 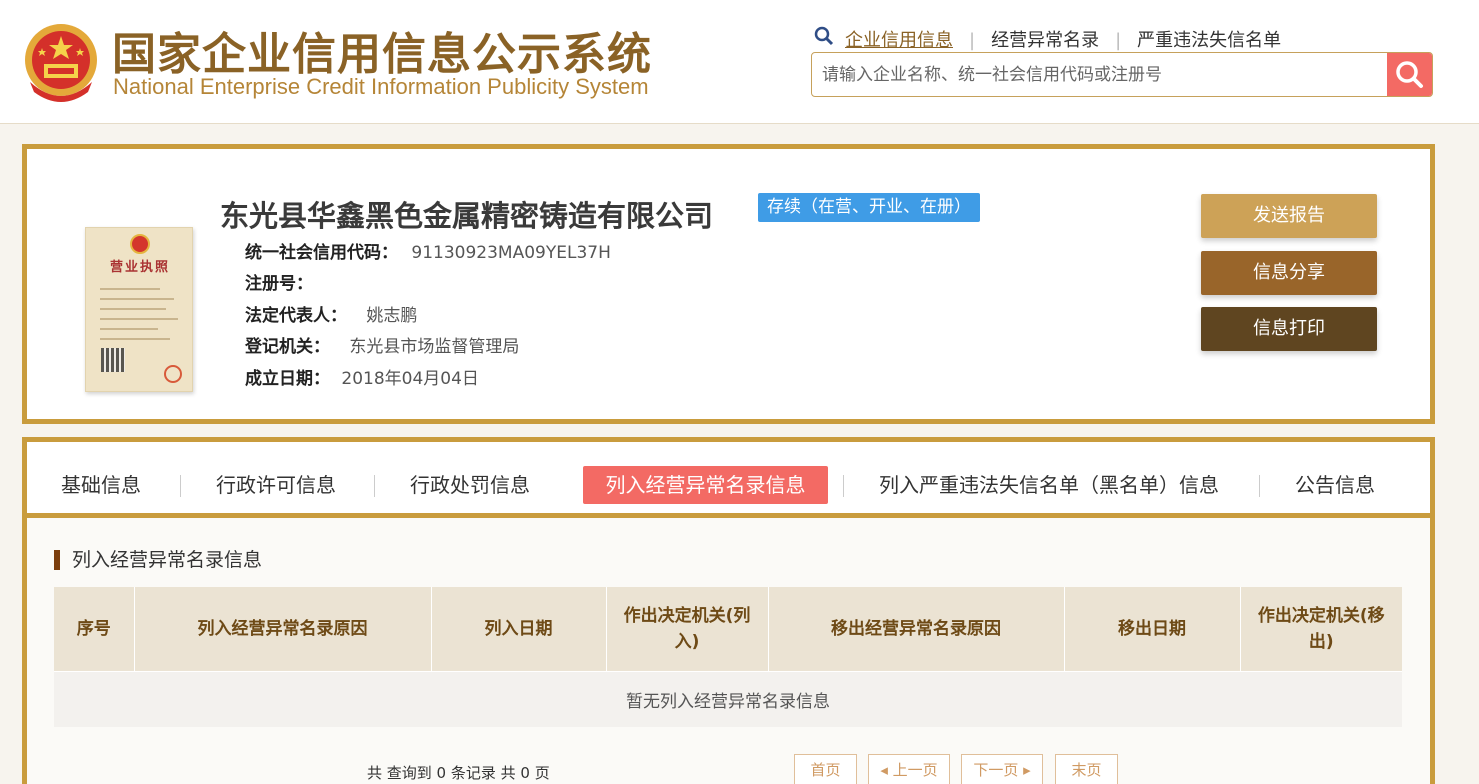 I want to click on info-row-reg-number: 注册号：, so click(x=279, y=281).